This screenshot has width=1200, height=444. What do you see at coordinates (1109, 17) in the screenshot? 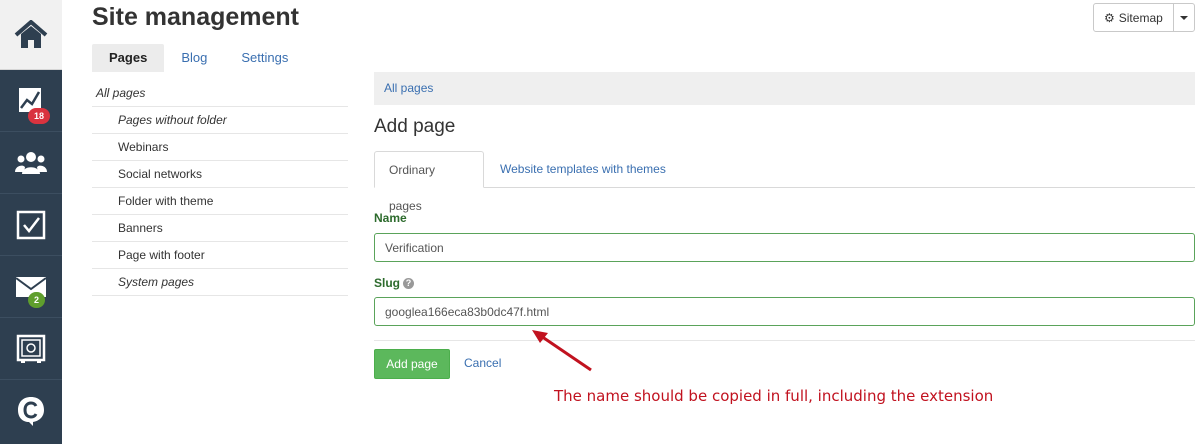
I see `gear-icon: ⚙` at bounding box center [1109, 17].